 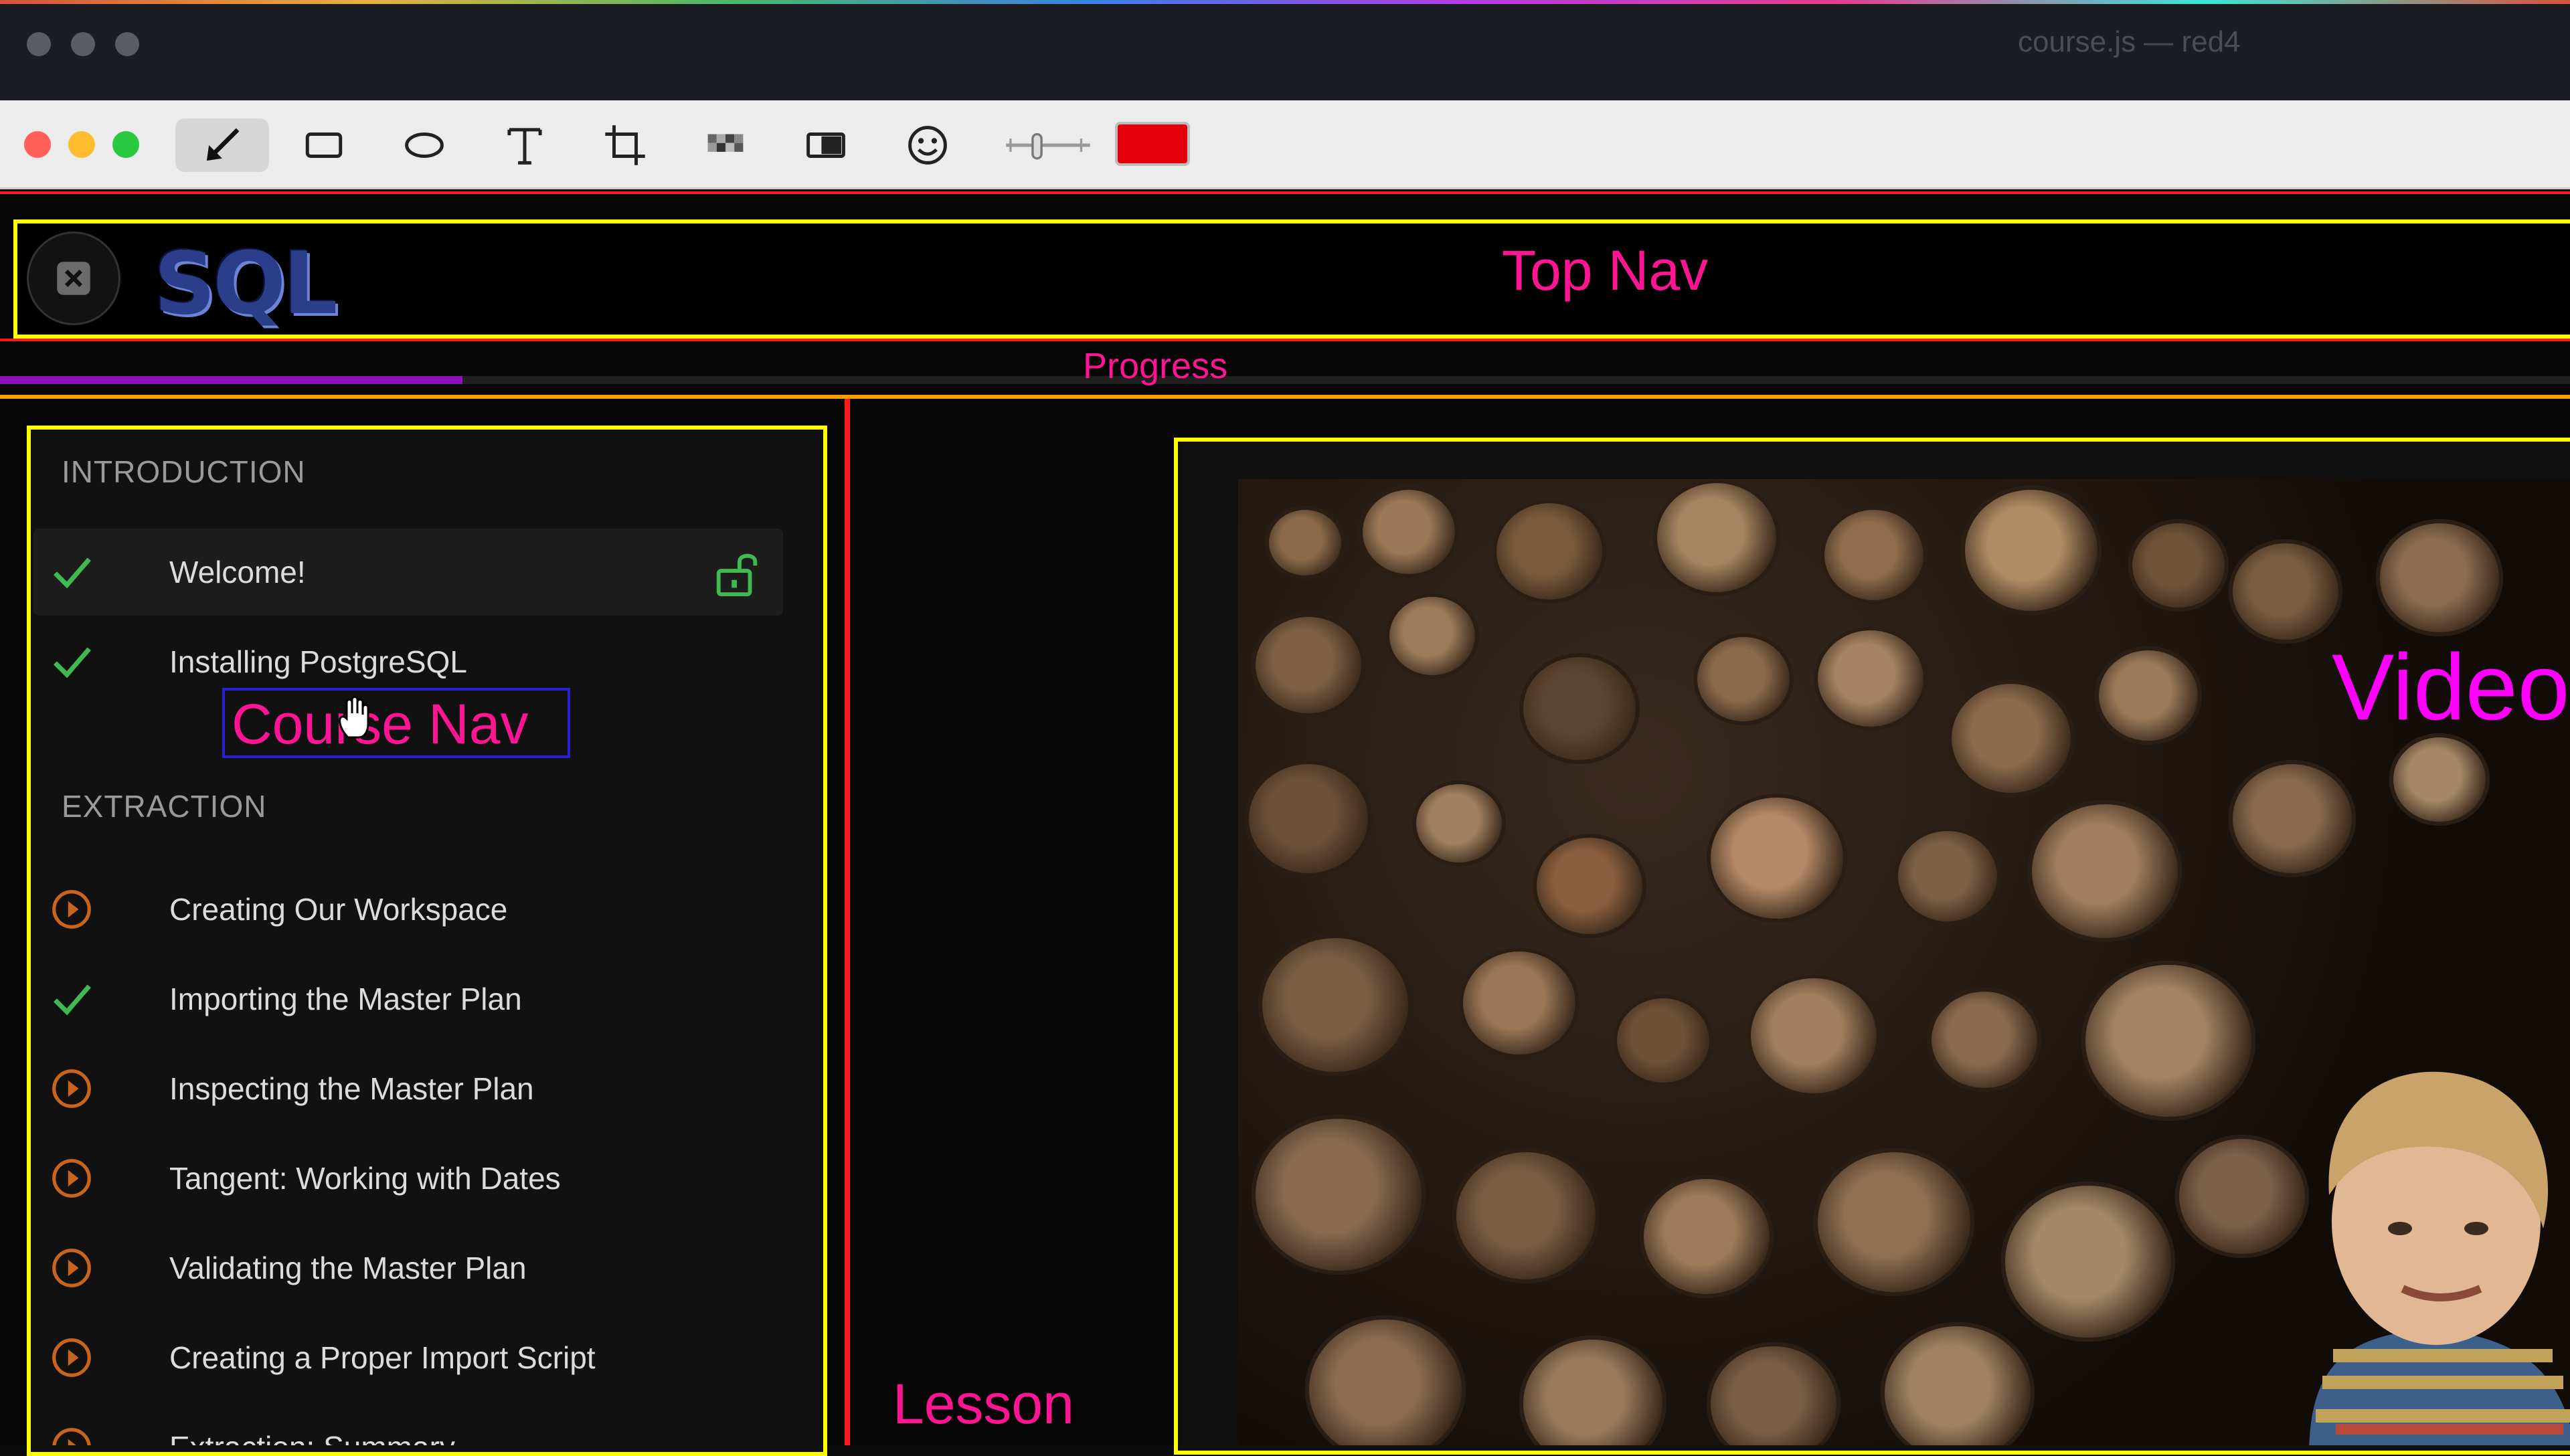 What do you see at coordinates (365, 1178) in the screenshot?
I see `lesson-title: Tangent: Working with Dates` at bounding box center [365, 1178].